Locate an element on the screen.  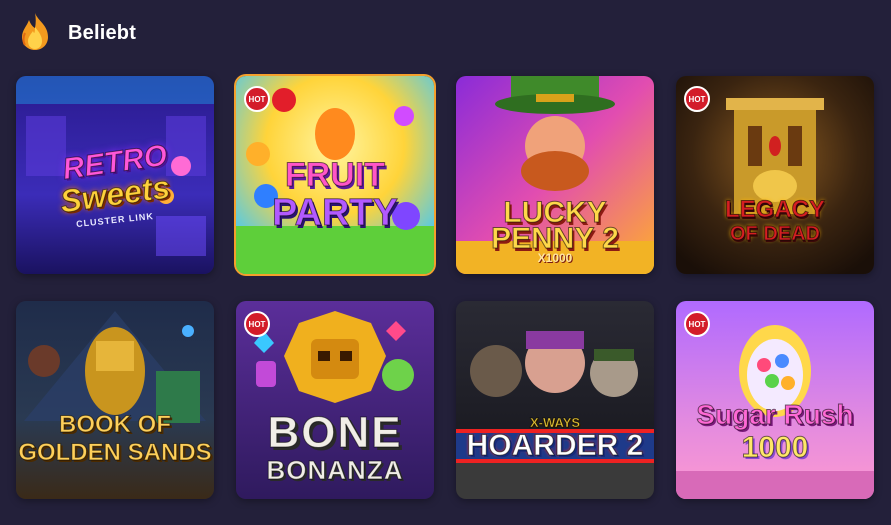
game-tile-retro-sweets: RETRO Sweets CLUSTER LINK is located at coordinates (115, 175).